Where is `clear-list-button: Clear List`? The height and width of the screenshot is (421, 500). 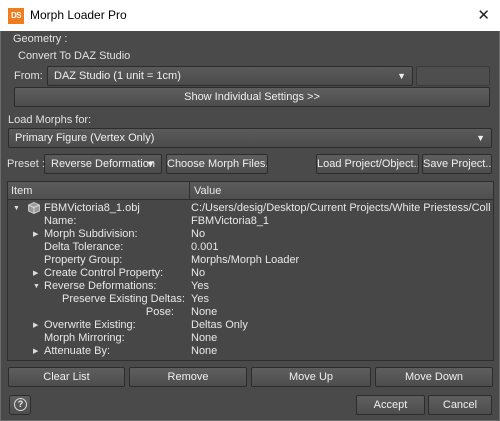 clear-list-button: Clear List is located at coordinates (66, 377).